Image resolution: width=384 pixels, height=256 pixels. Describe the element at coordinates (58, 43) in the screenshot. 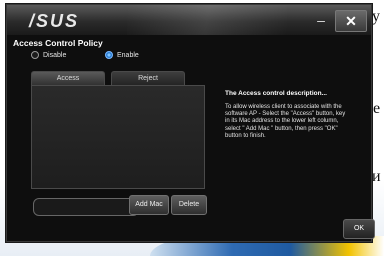

I see `policy-heading: Access Control Policy` at that location.